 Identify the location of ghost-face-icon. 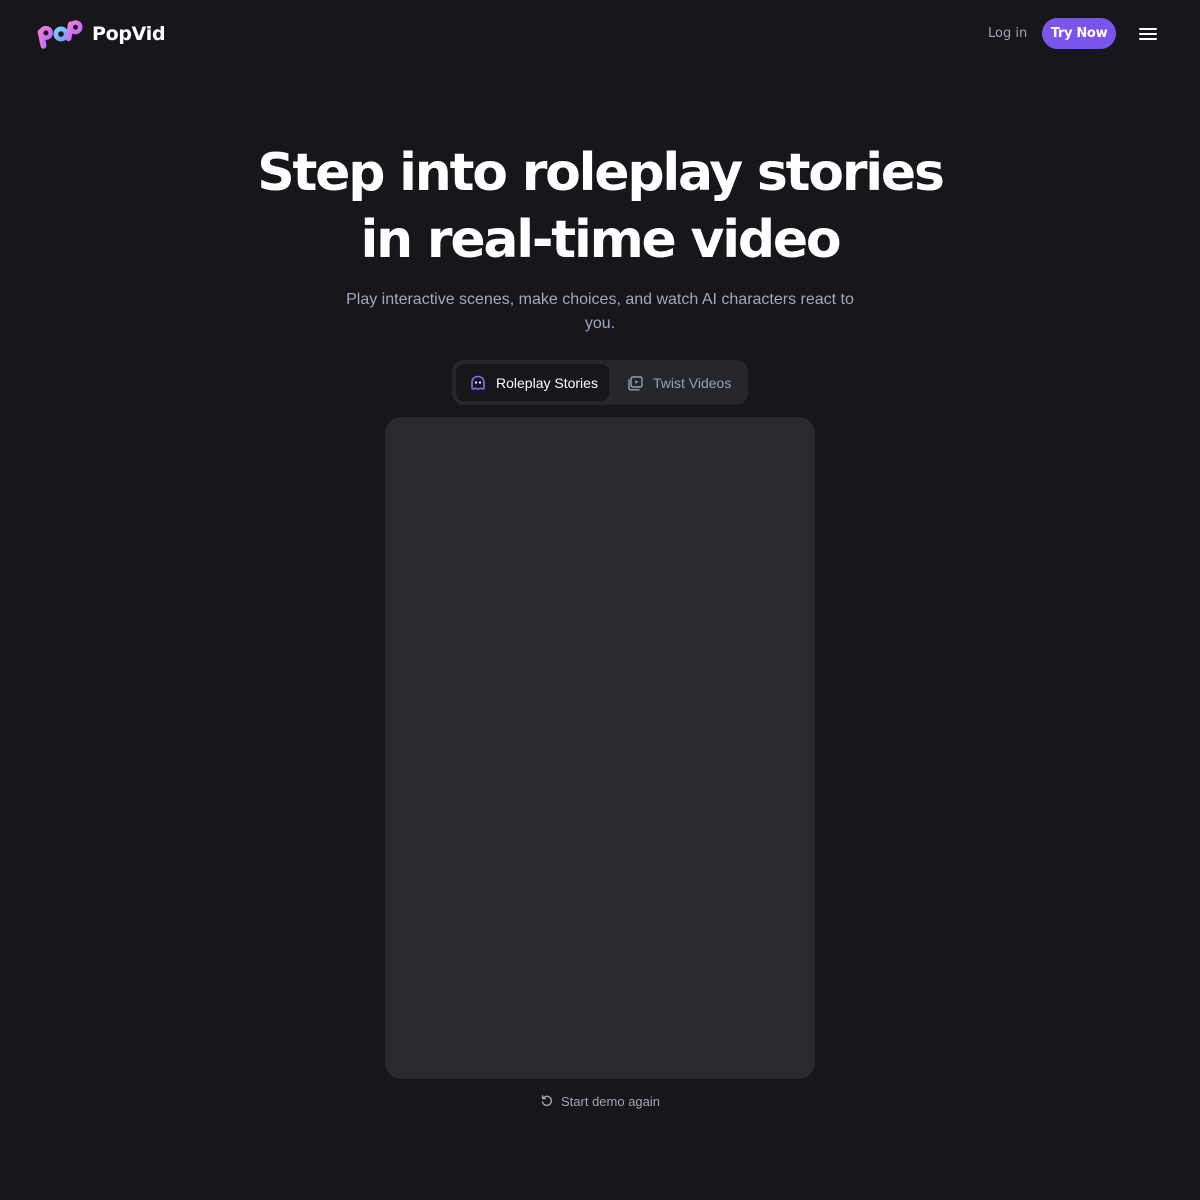
(478, 382).